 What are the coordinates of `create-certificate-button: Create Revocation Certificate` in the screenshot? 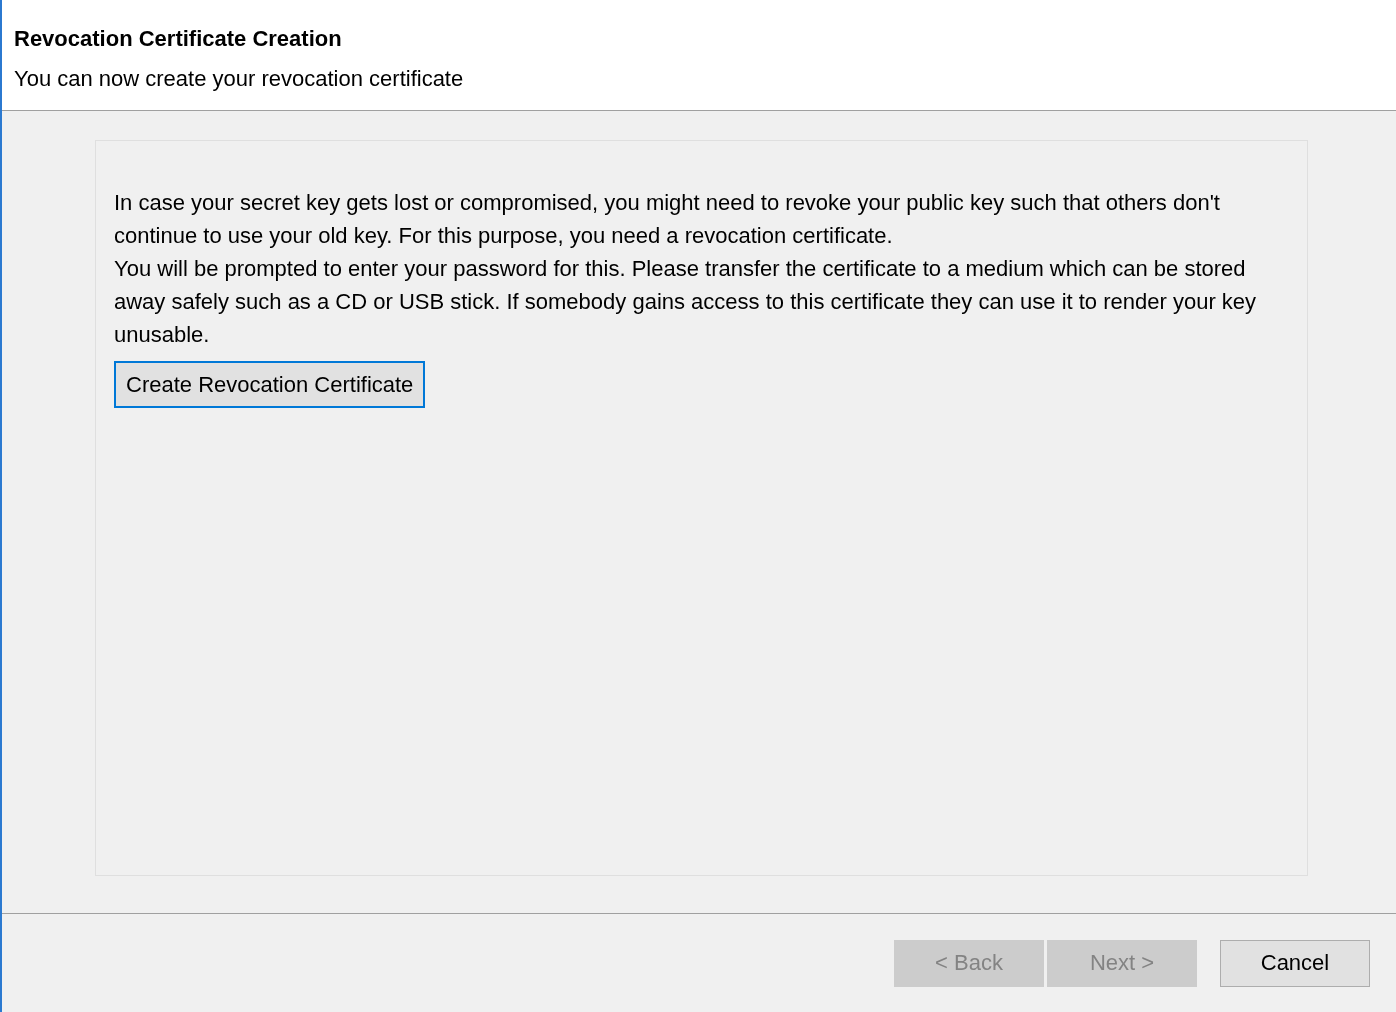 It's located at (270, 384).